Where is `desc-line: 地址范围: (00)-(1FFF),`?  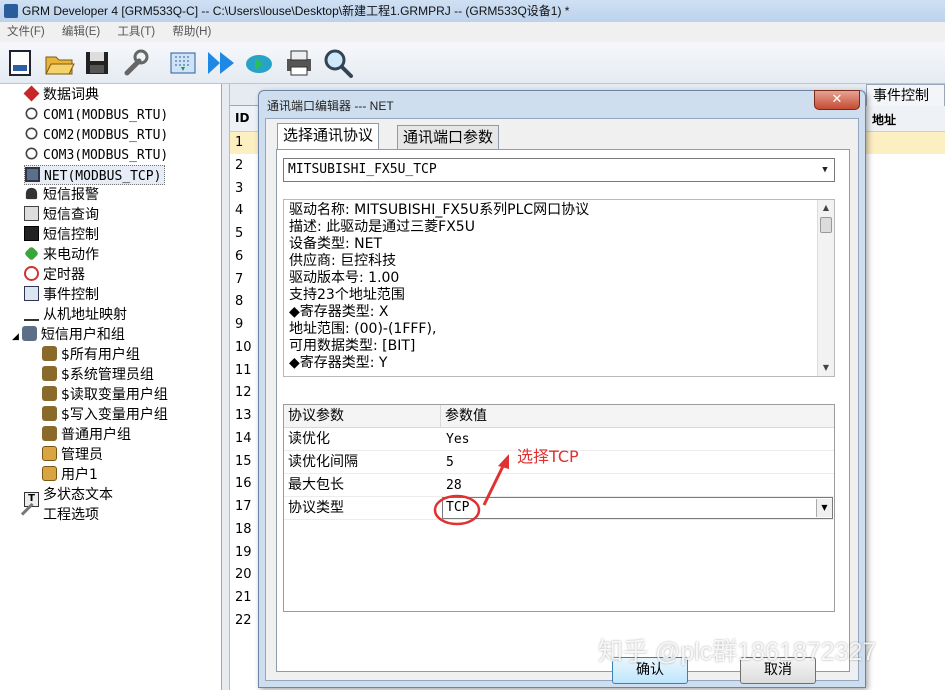 desc-line: 地址范围: (00)-(1FFF), is located at coordinates (363, 329).